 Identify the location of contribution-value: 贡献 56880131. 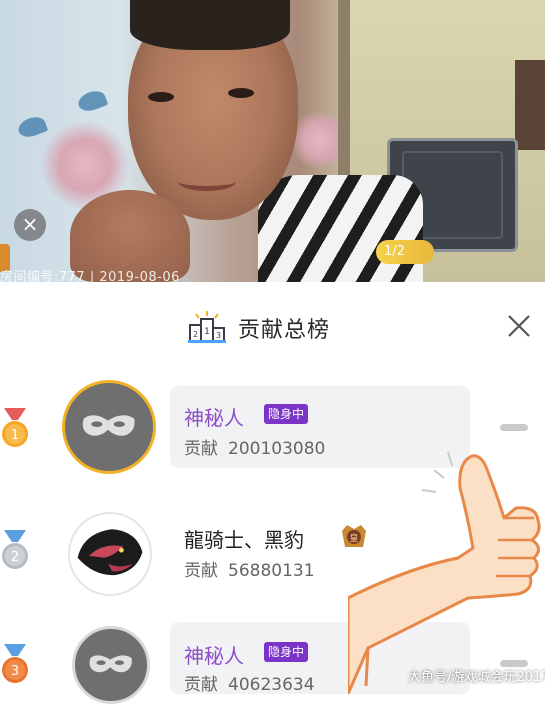
(249, 568).